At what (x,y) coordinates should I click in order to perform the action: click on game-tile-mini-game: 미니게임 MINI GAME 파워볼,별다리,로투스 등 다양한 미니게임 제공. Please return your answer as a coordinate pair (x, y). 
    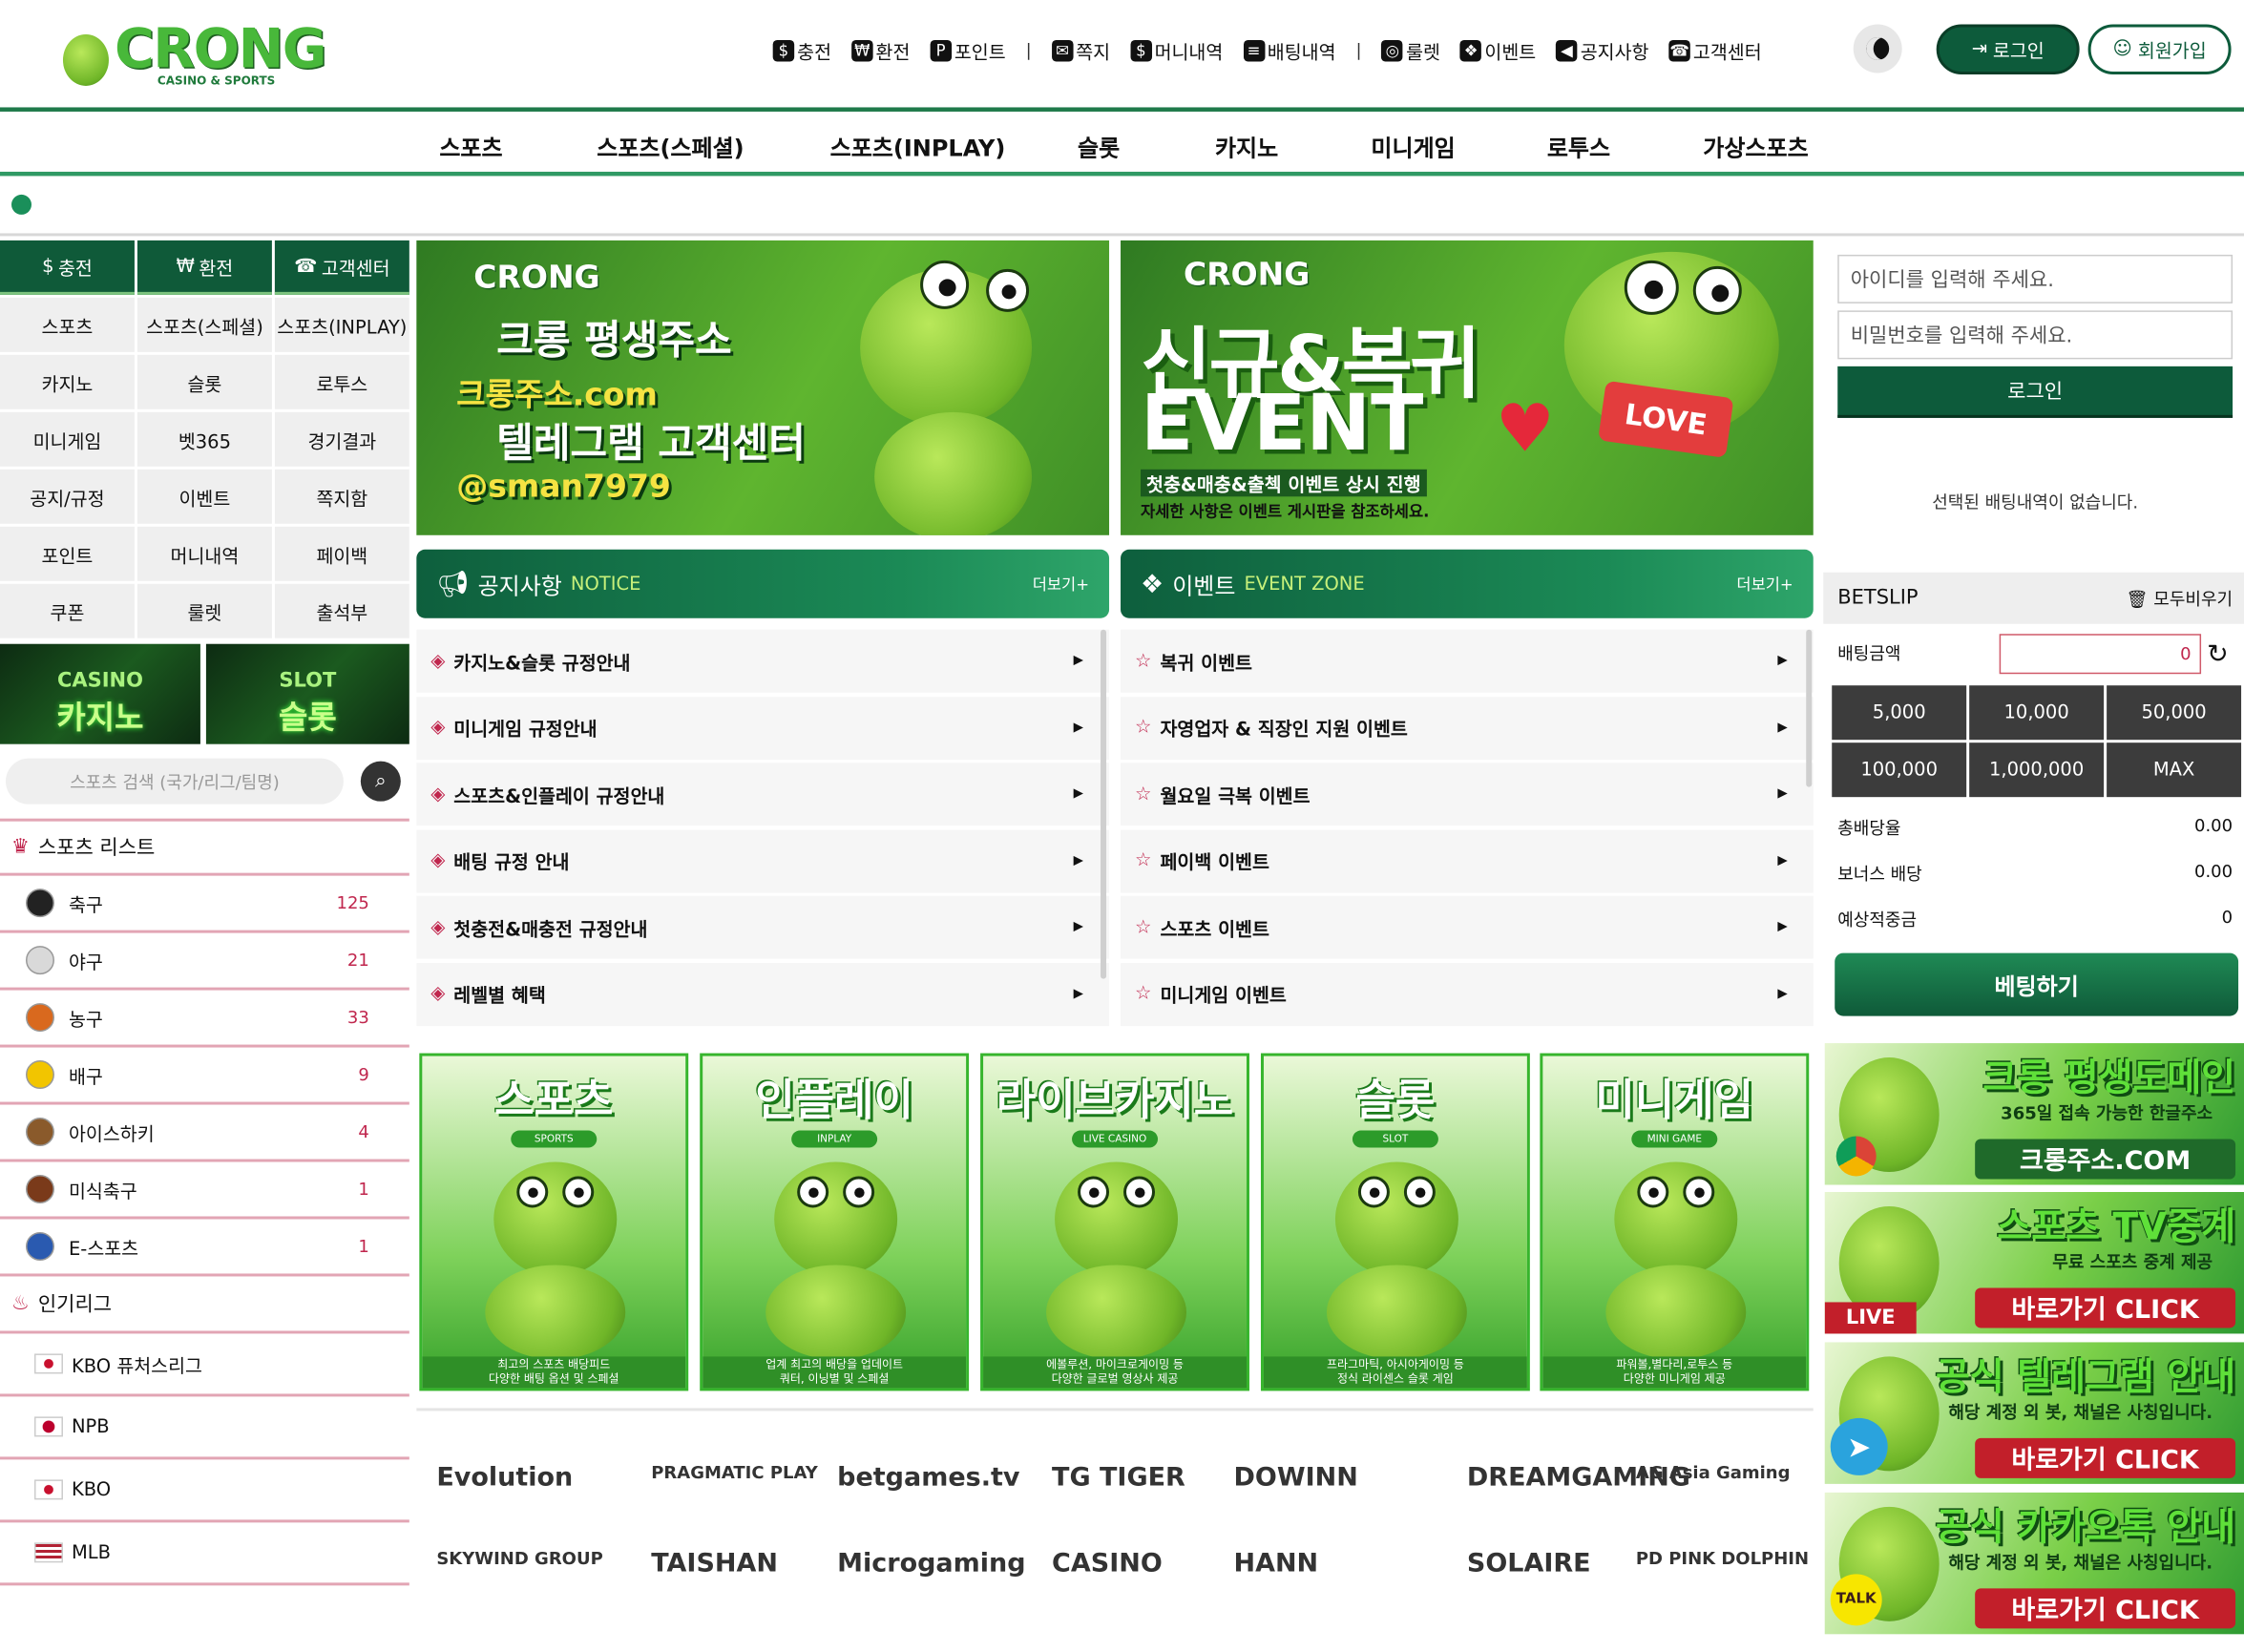
    Looking at the image, I should click on (1675, 1222).